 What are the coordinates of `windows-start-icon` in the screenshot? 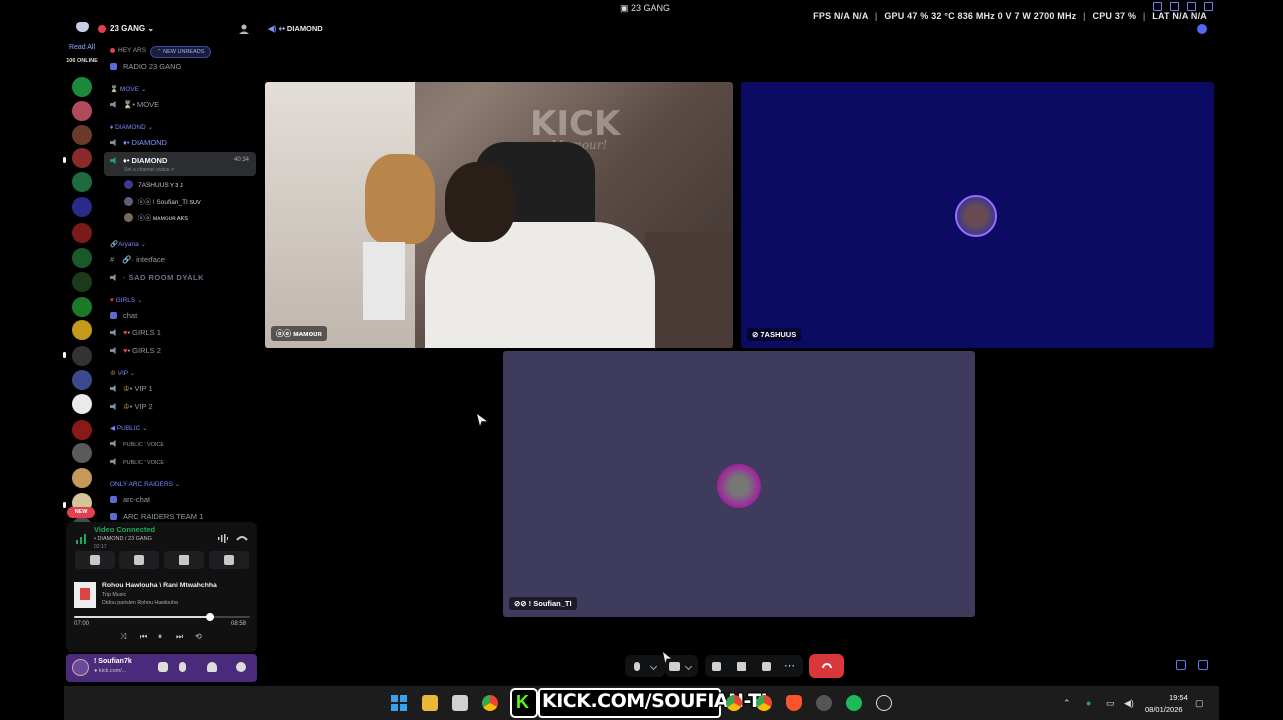 It's located at (399, 703).